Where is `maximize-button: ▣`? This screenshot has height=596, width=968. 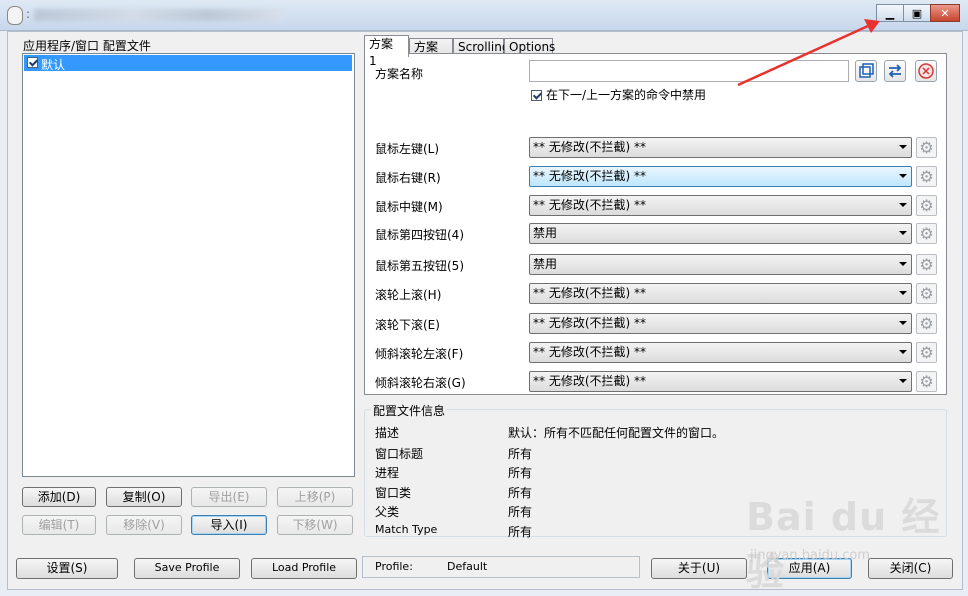
maximize-button: ▣ is located at coordinates (917, 13).